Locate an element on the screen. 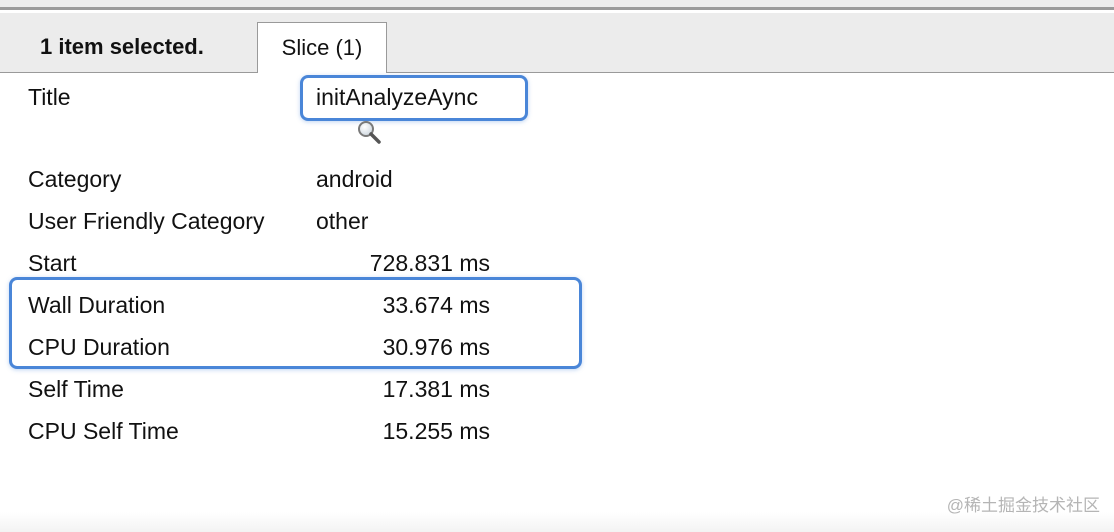 The image size is (1114, 532). duration-highlight-box is located at coordinates (295, 323).